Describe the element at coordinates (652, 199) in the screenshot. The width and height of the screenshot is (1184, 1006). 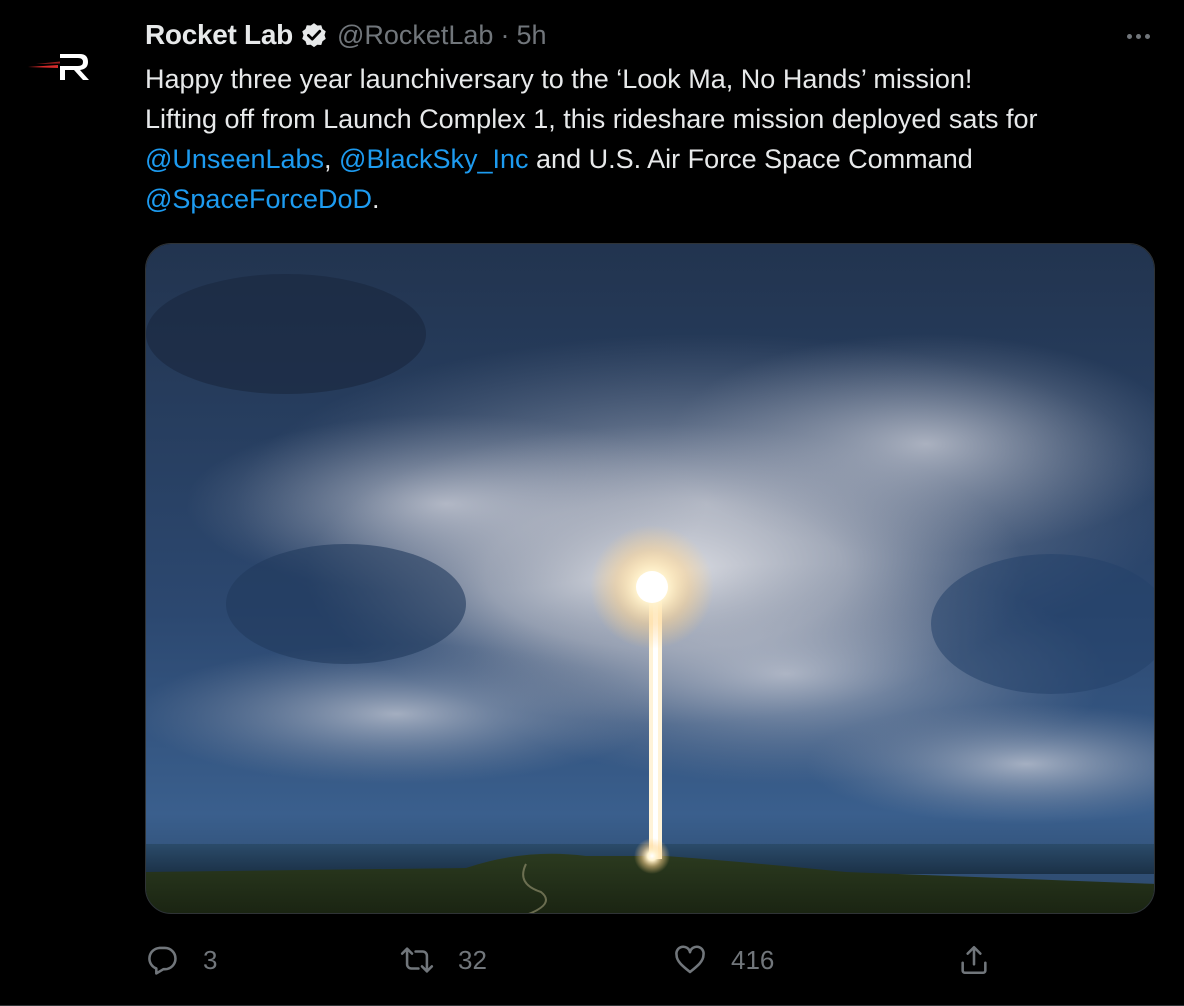
I see `tweet-line: @SpaceForceDoD.` at that location.